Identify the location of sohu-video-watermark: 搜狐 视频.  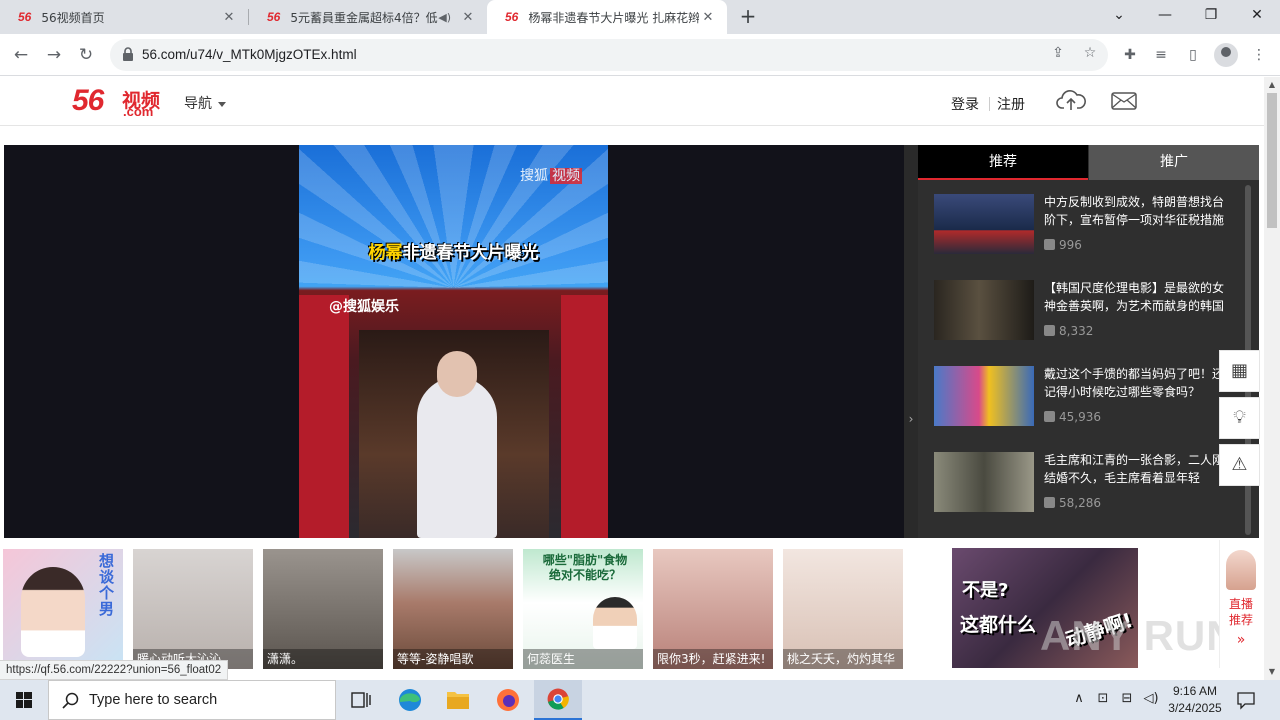
(550, 175).